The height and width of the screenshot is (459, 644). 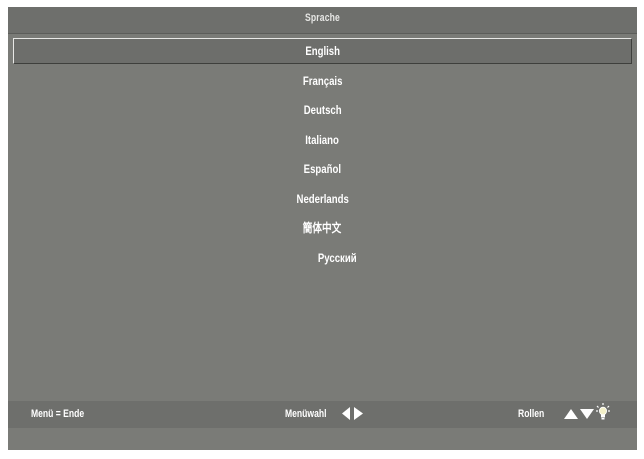 I want to click on language-label: Русский, so click(x=337, y=257).